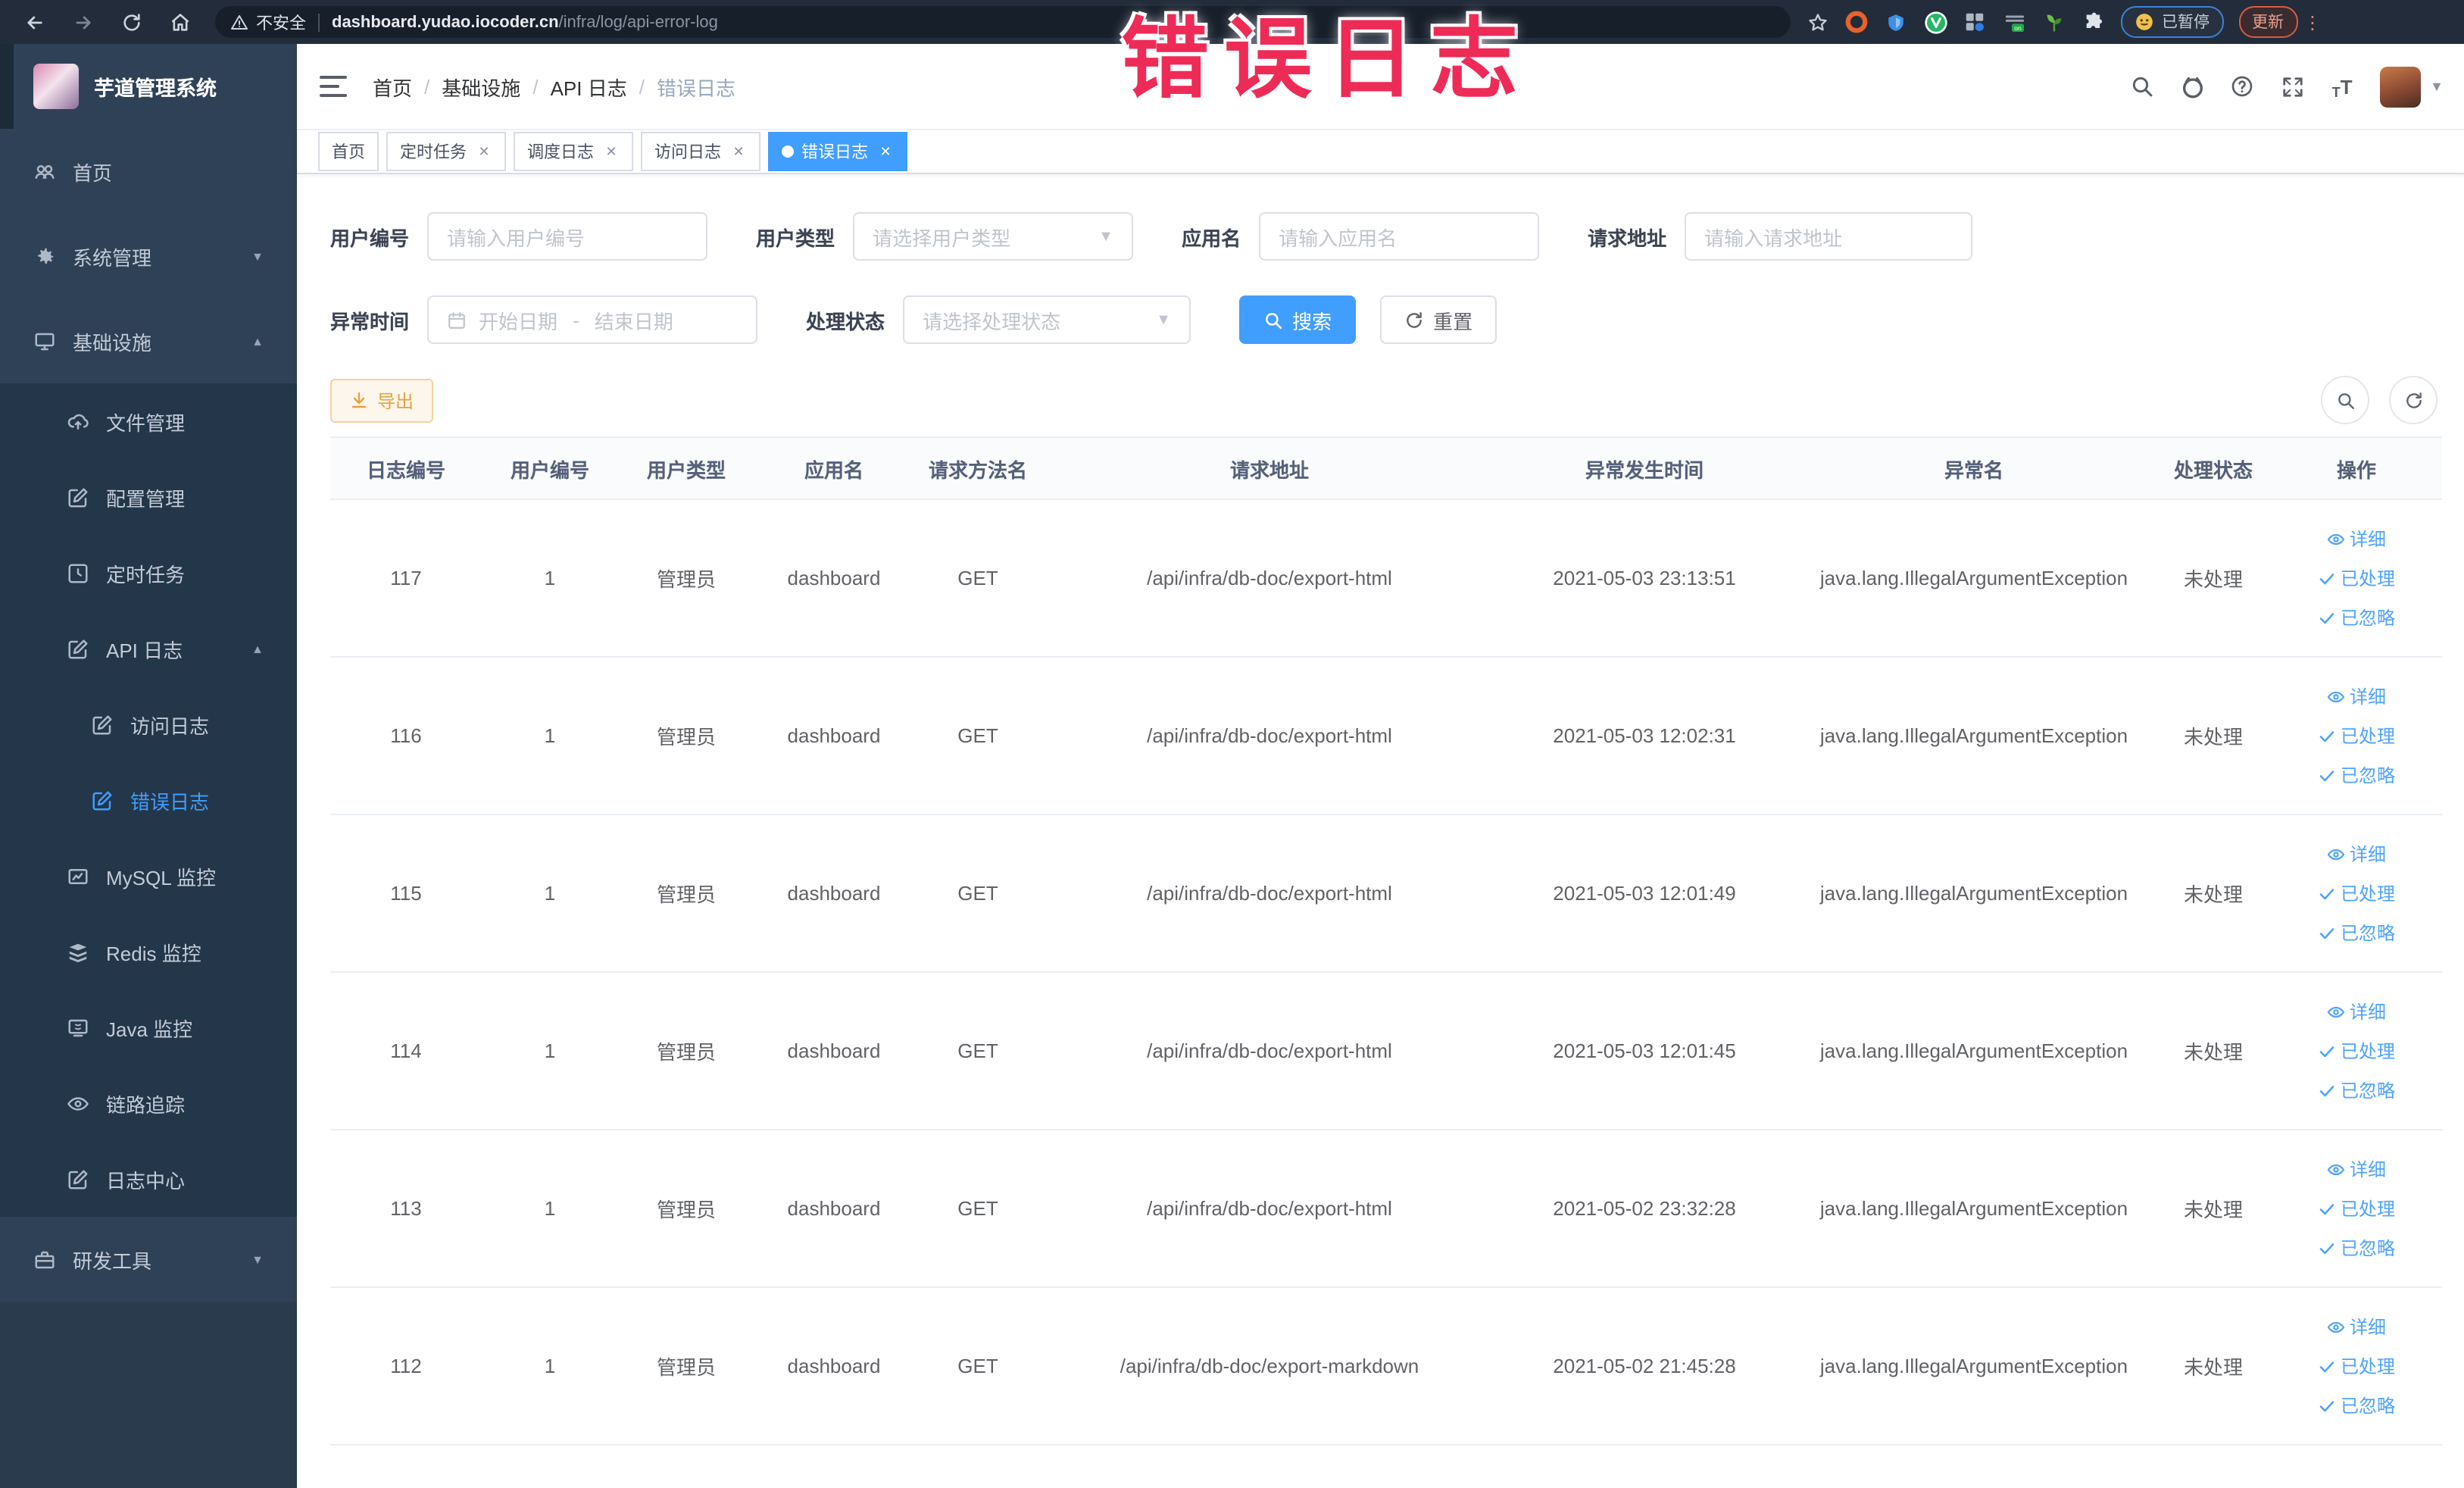 This screenshot has width=2464, height=1488. I want to click on tag-item: 定时任务 ✕, so click(446, 151).